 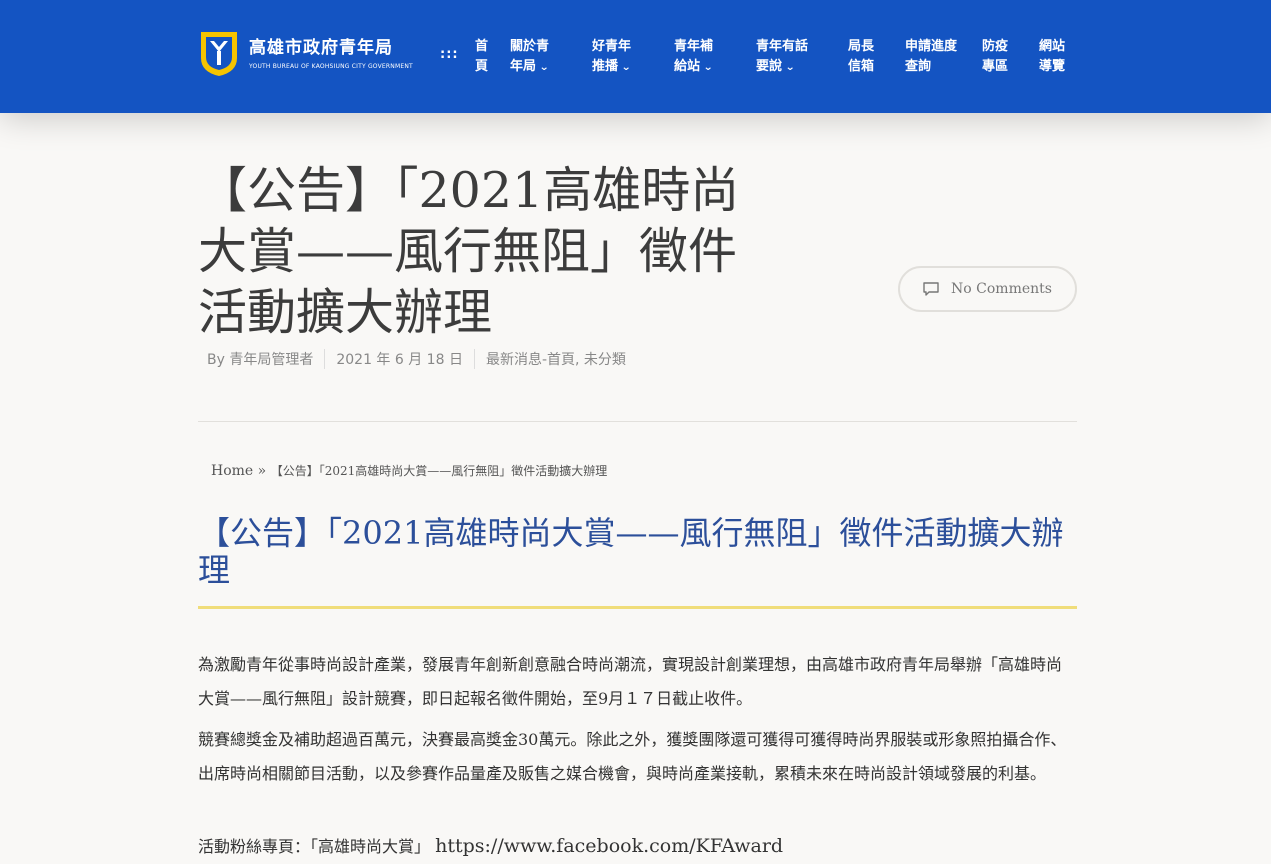 What do you see at coordinates (439, 471) in the screenshot?
I see `breadcrumb-current: 【公告】「2021高雄時尚大賞——風行無阻」徵件活動擴大辦理` at bounding box center [439, 471].